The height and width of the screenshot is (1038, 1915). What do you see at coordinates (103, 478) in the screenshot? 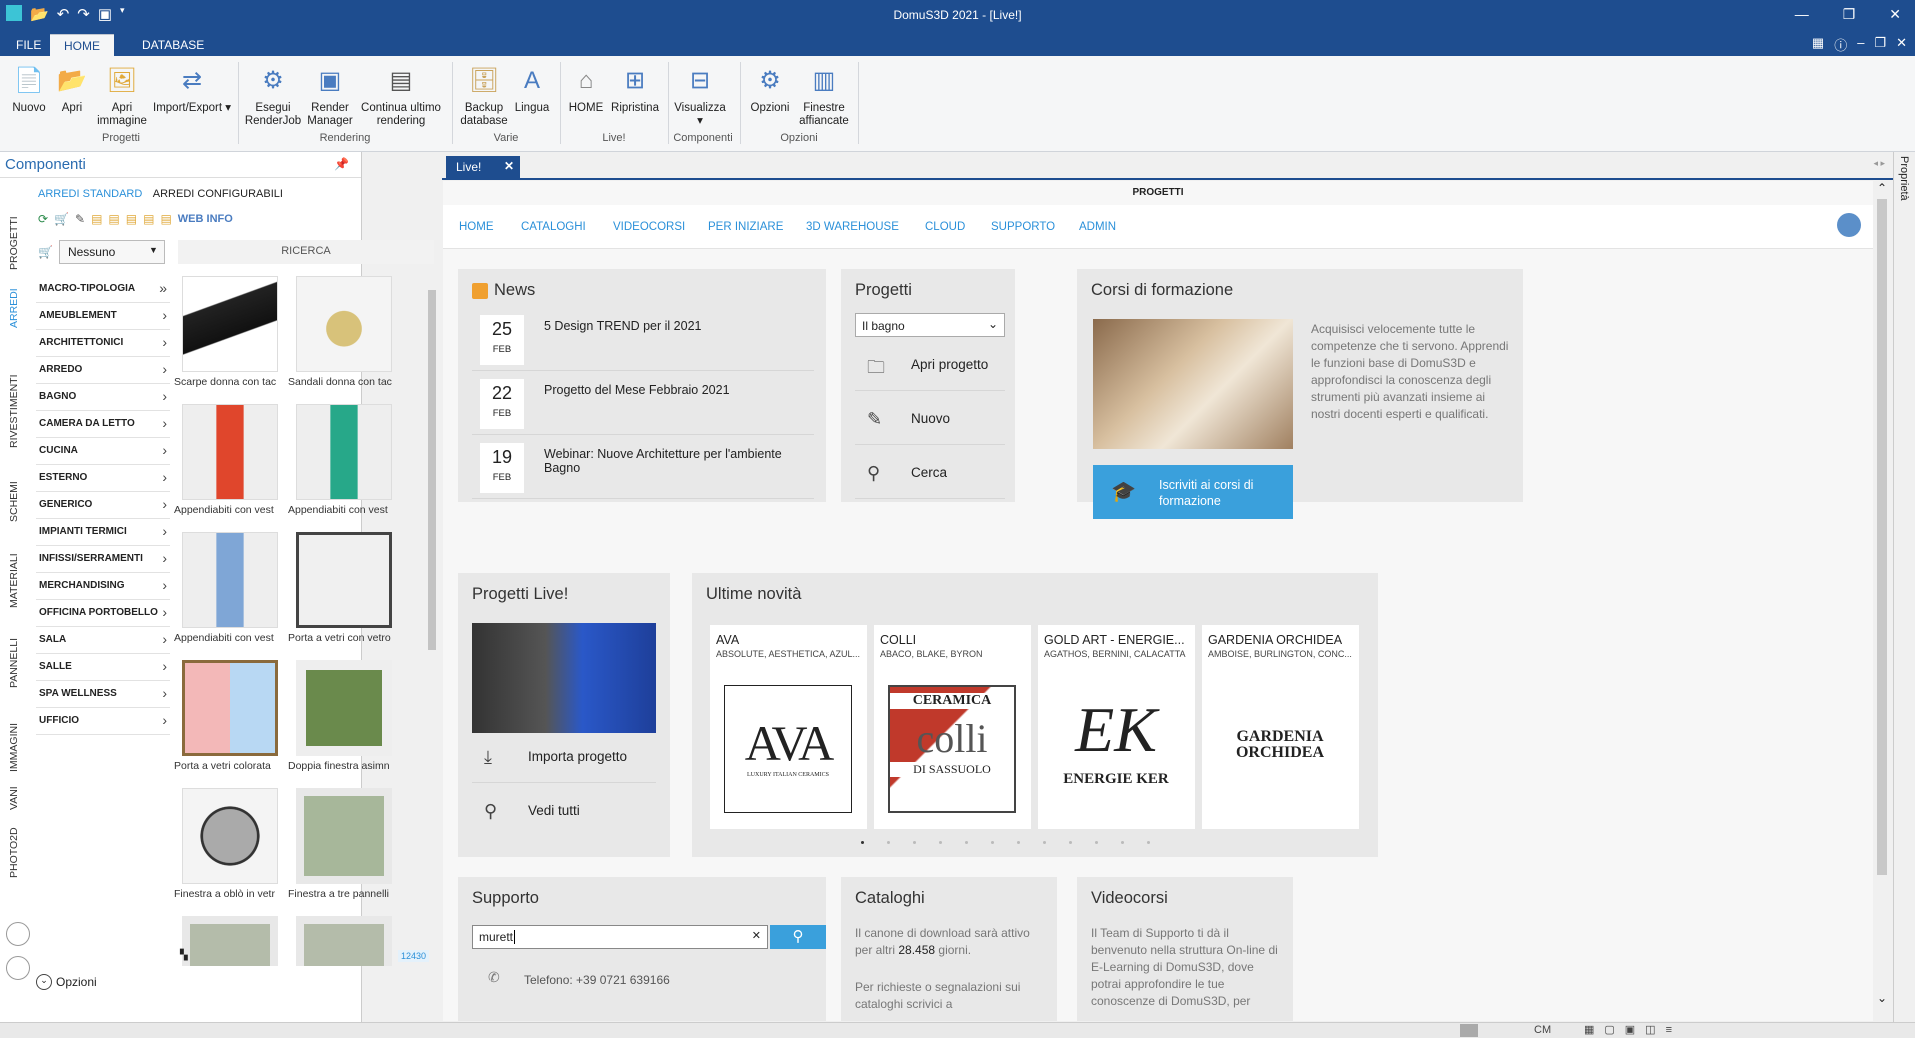
I see `category-item: ESTERNO ›` at bounding box center [103, 478].